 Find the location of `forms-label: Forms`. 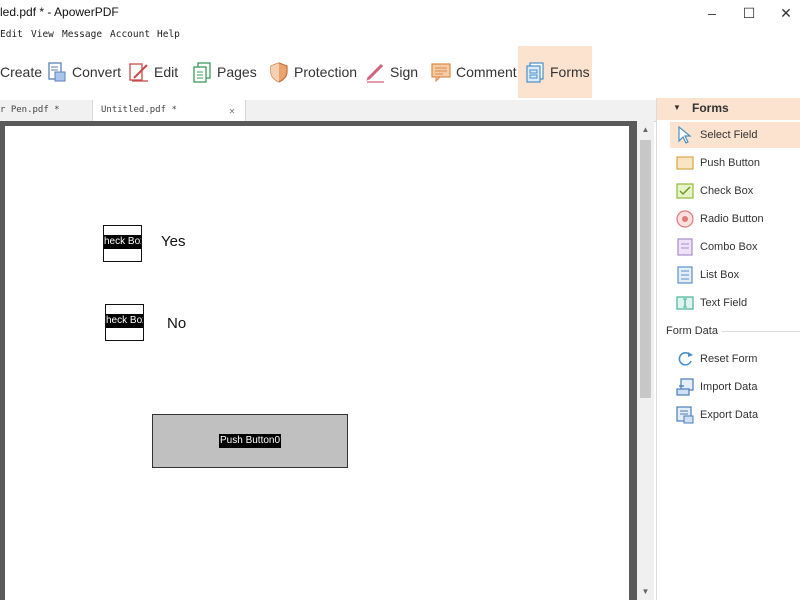

forms-label: Forms is located at coordinates (570, 72).